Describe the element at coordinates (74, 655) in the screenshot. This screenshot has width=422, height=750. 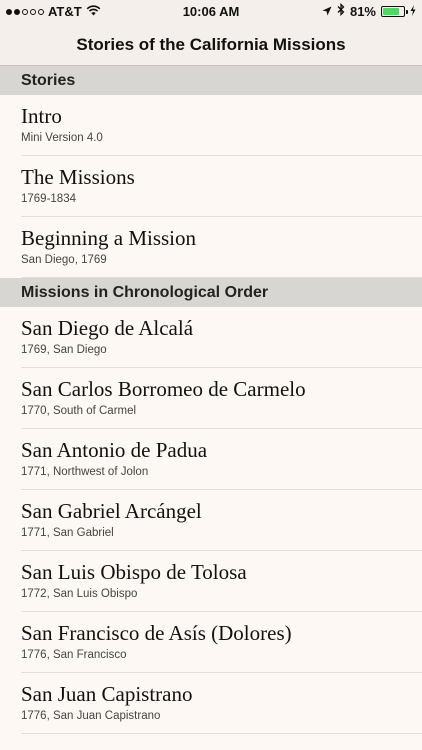
I see `list-item-subtitle: 1776, San Francisco` at that location.